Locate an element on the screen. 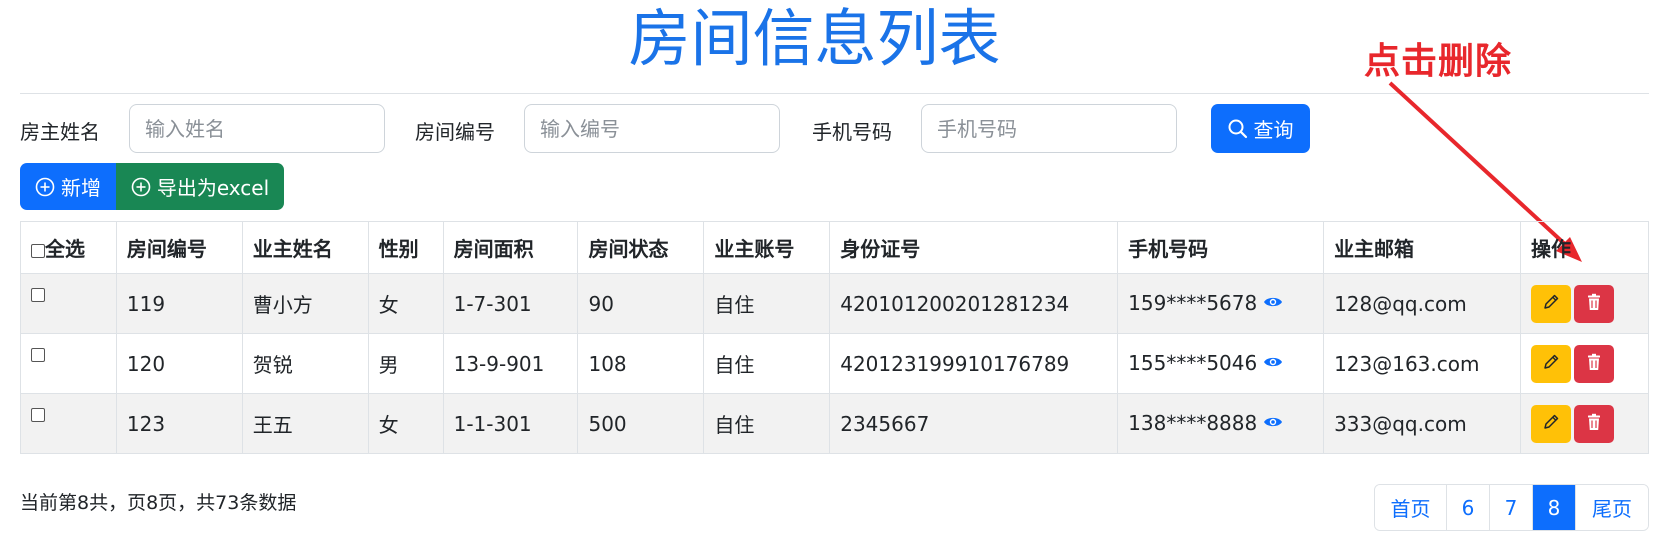 This screenshot has height=542, width=1669. search-icon is located at coordinates (1238, 129).